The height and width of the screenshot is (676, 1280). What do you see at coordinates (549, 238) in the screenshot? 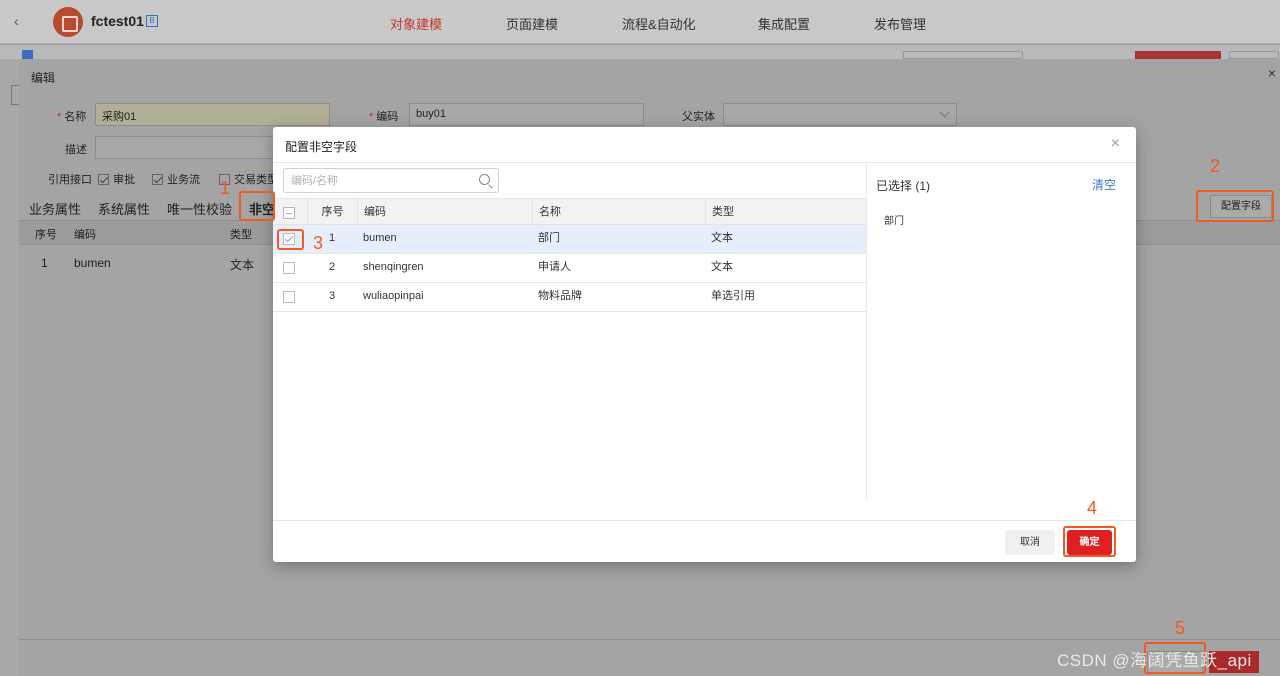
I see `row-name: 部门` at bounding box center [549, 238].